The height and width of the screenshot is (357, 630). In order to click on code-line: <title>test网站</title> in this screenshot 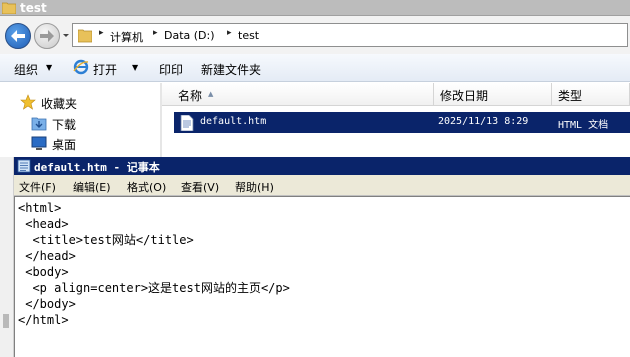, I will do `click(106, 240)`.